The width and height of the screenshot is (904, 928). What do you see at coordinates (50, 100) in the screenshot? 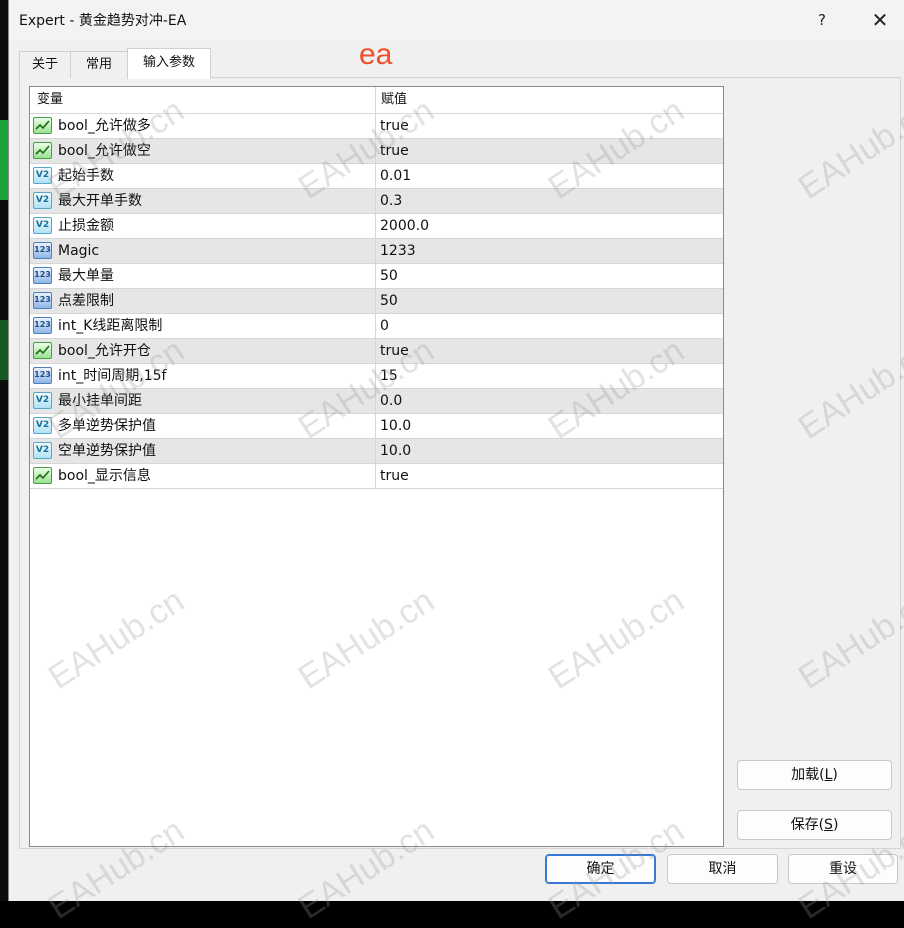
I see `column-header-variable: 变量` at bounding box center [50, 100].